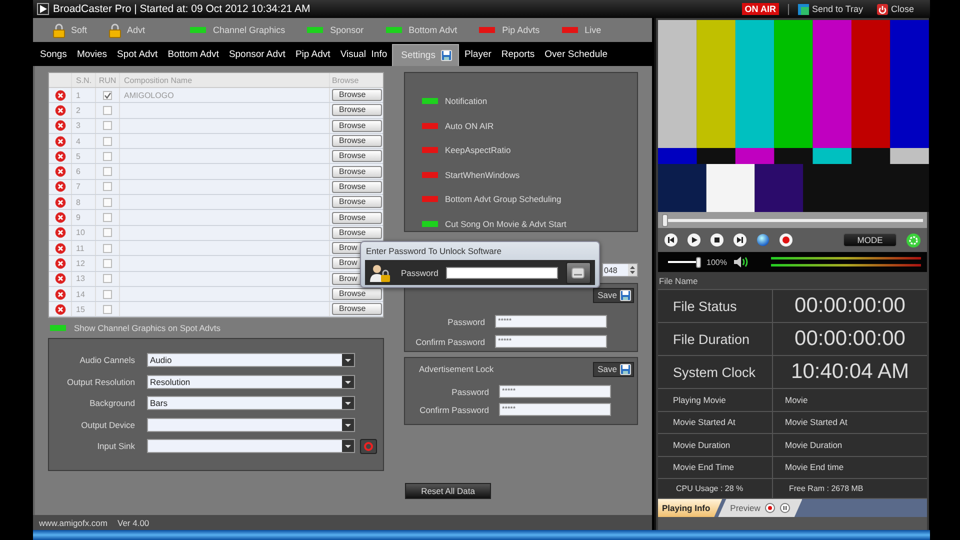 The image size is (960, 540). I want to click on tab: Visual Info, so click(363, 54).